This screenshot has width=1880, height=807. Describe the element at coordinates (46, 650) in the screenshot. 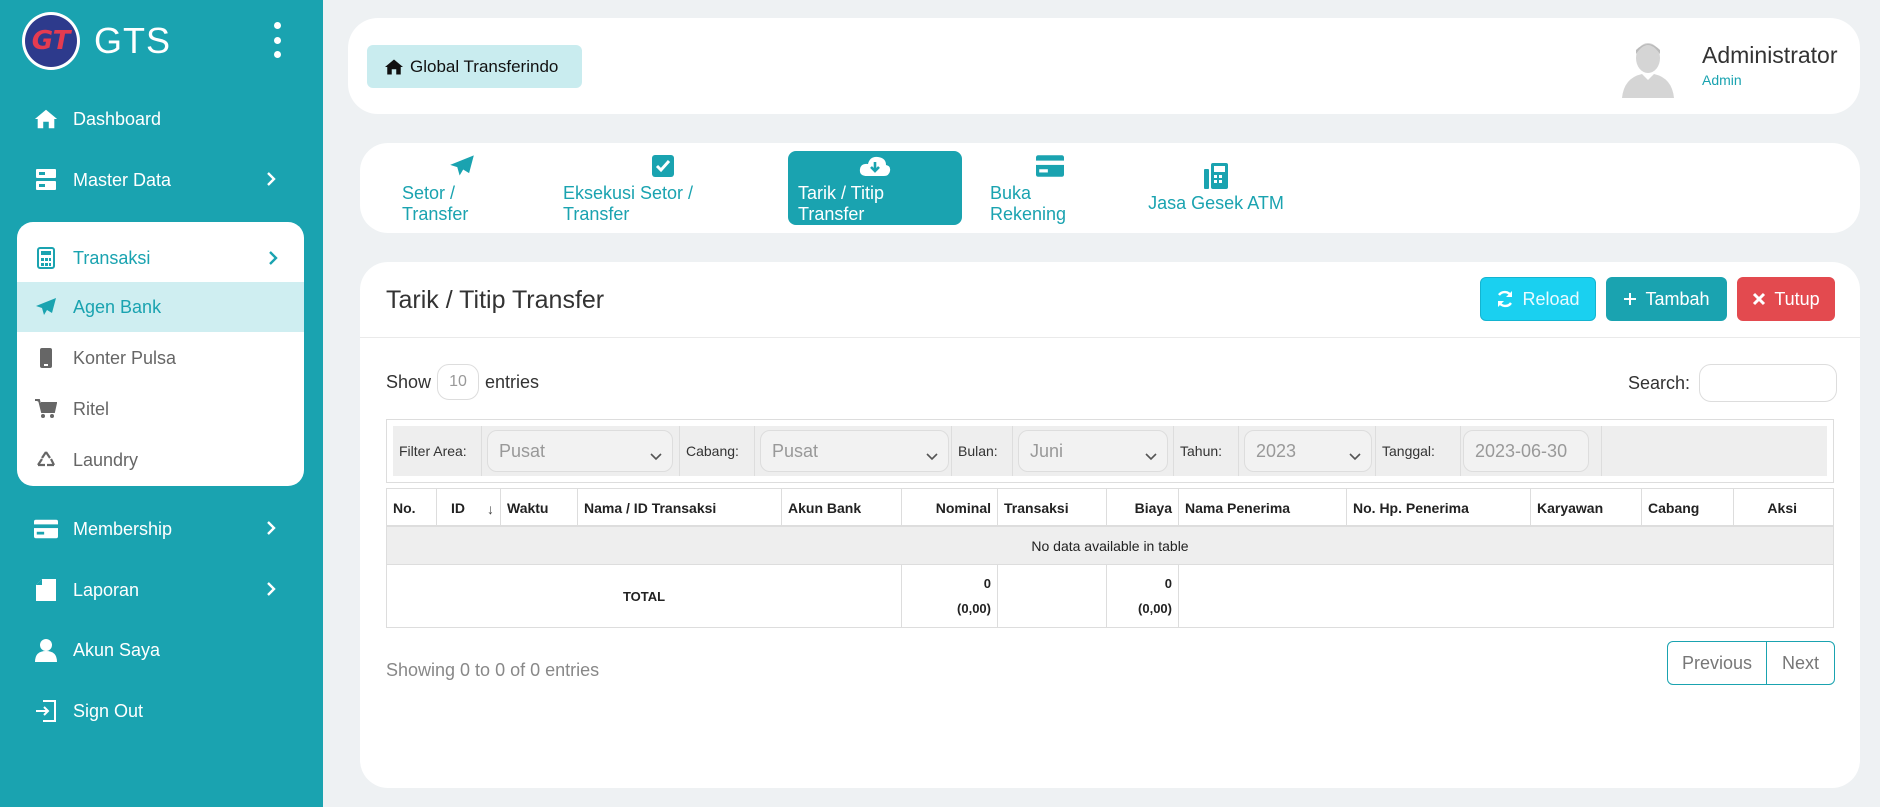

I see `user-icon` at that location.